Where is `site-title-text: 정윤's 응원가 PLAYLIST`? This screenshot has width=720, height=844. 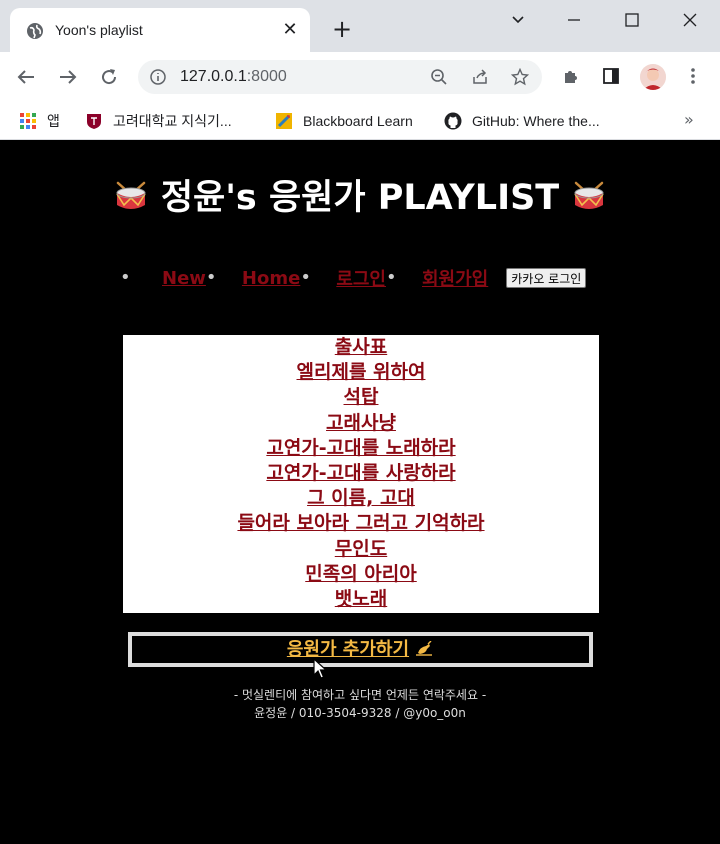
site-title-text: 정윤's 응원가 PLAYLIST is located at coordinates (360, 198).